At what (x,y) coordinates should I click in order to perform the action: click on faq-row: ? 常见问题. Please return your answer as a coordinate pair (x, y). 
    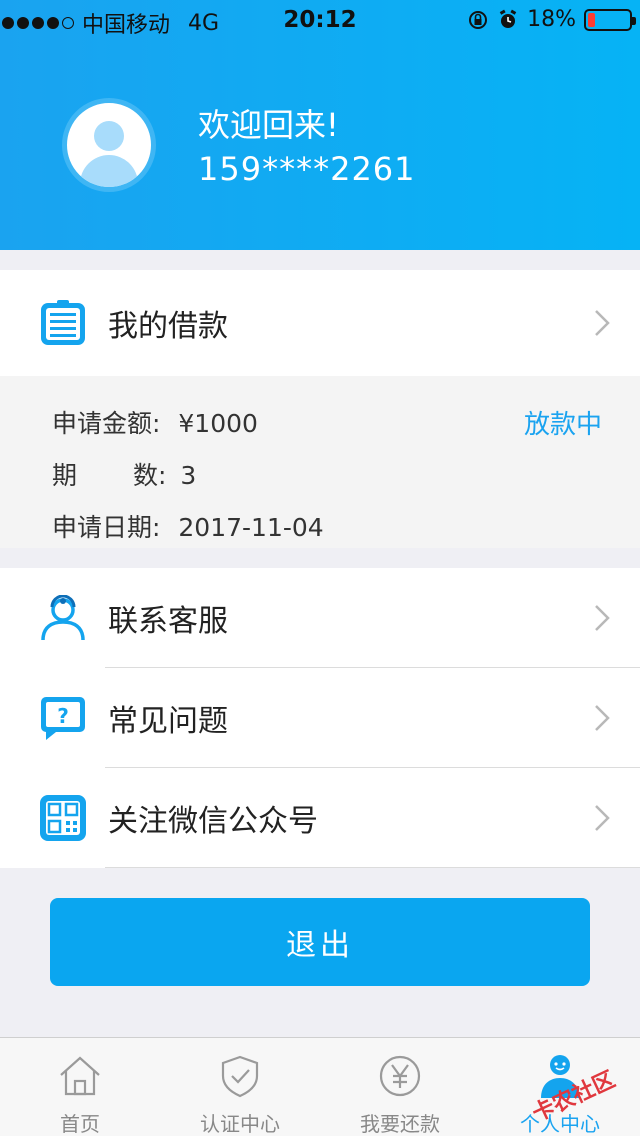
    Looking at the image, I should click on (320, 718).